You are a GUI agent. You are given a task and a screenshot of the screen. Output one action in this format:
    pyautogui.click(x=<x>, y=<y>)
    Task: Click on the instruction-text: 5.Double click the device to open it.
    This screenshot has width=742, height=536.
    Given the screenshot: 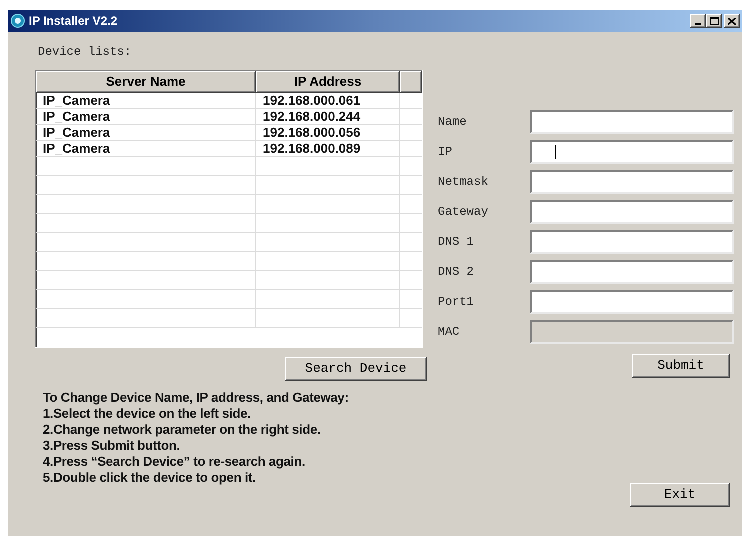 What is the action you would take?
    pyautogui.click(x=150, y=478)
    